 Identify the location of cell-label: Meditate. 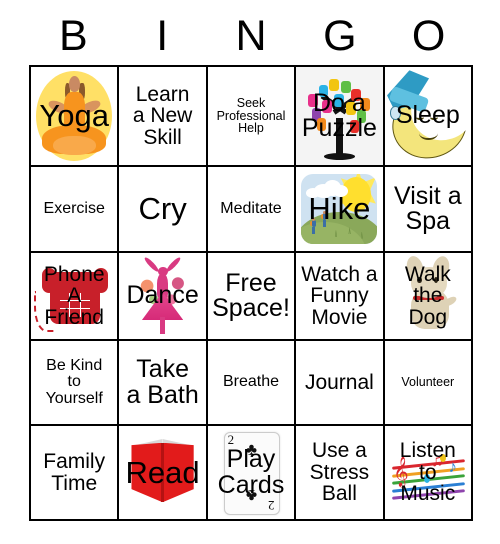
(251, 208).